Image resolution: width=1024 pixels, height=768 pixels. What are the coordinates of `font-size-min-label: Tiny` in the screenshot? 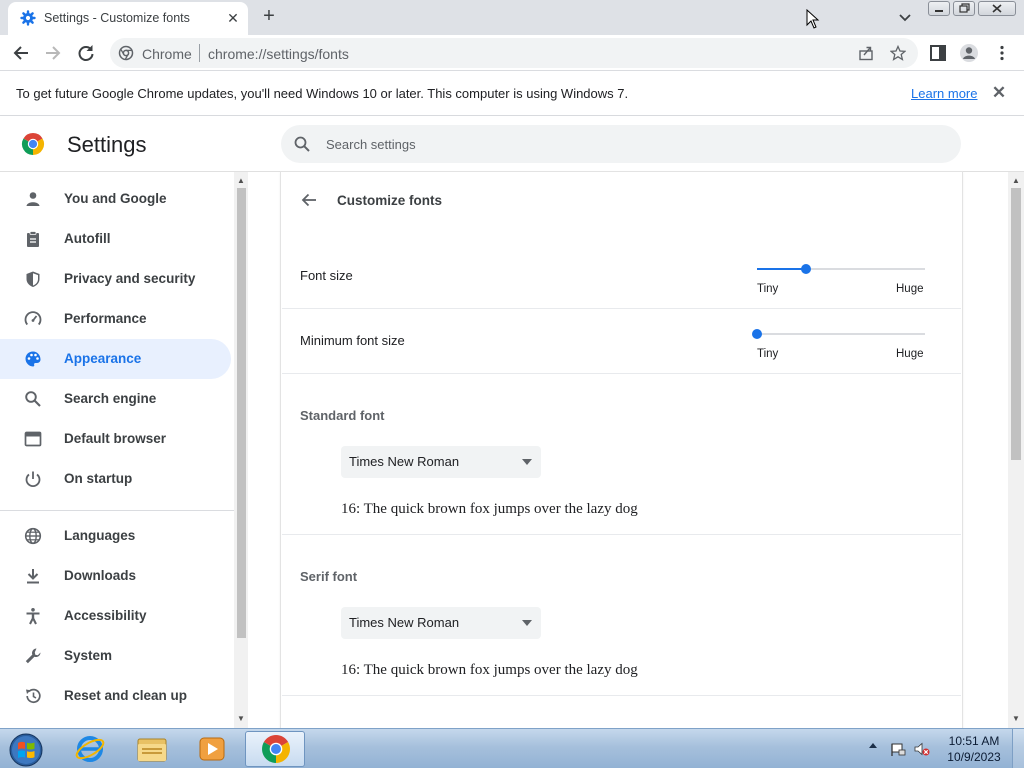 It's located at (768, 289).